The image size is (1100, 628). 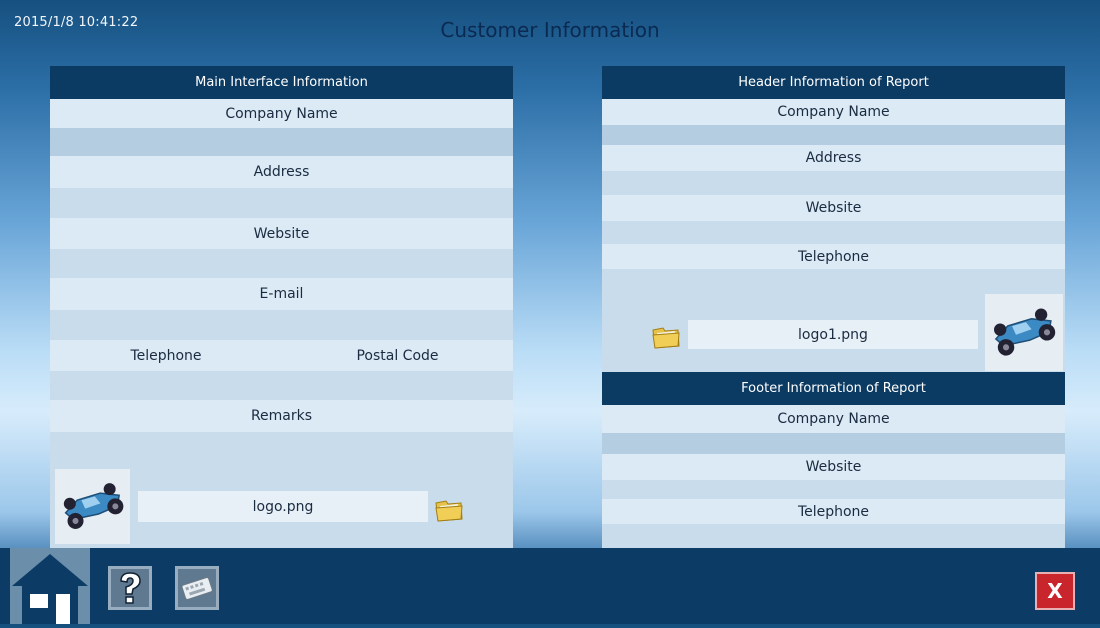 What do you see at coordinates (397, 385) in the screenshot?
I see `postal-code-input` at bounding box center [397, 385].